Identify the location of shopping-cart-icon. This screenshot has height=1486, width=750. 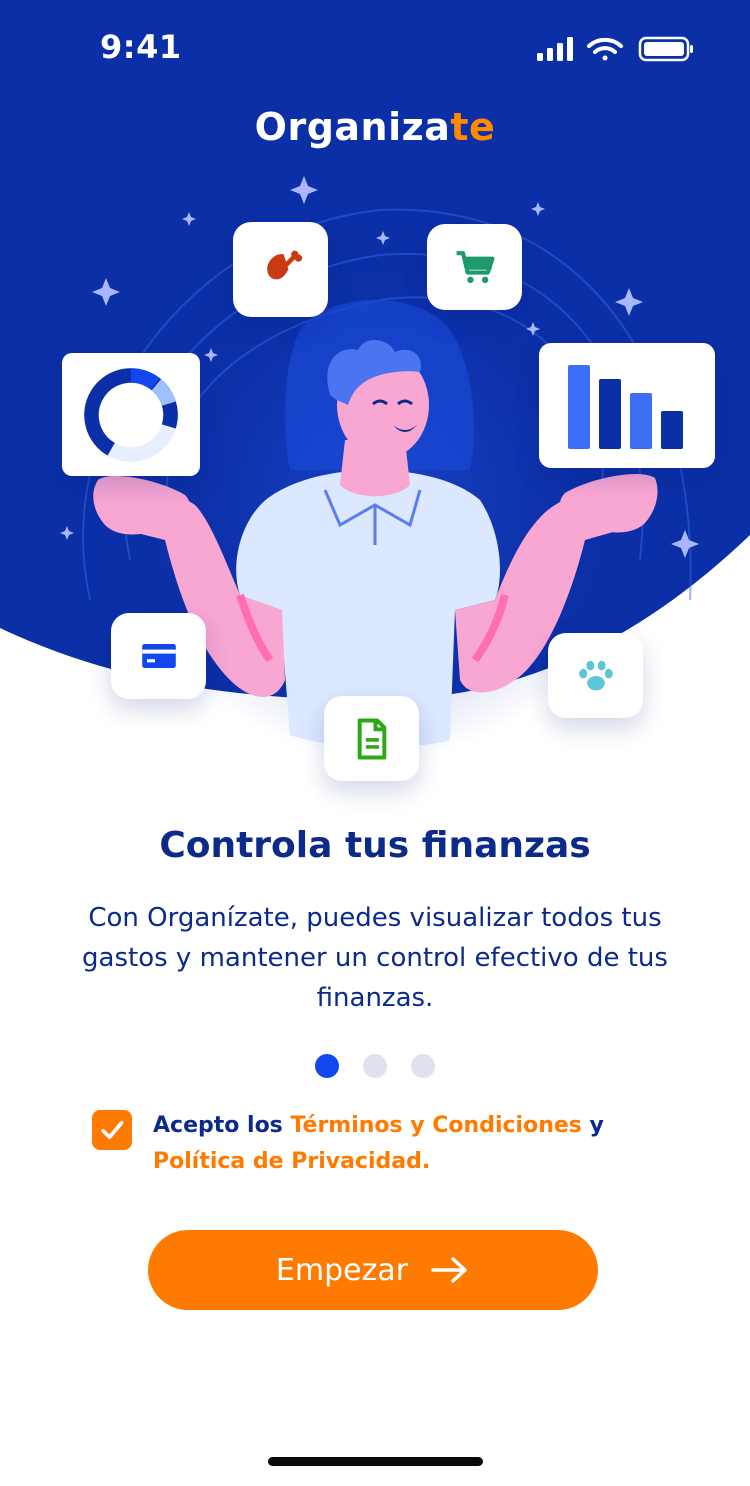
(475, 267).